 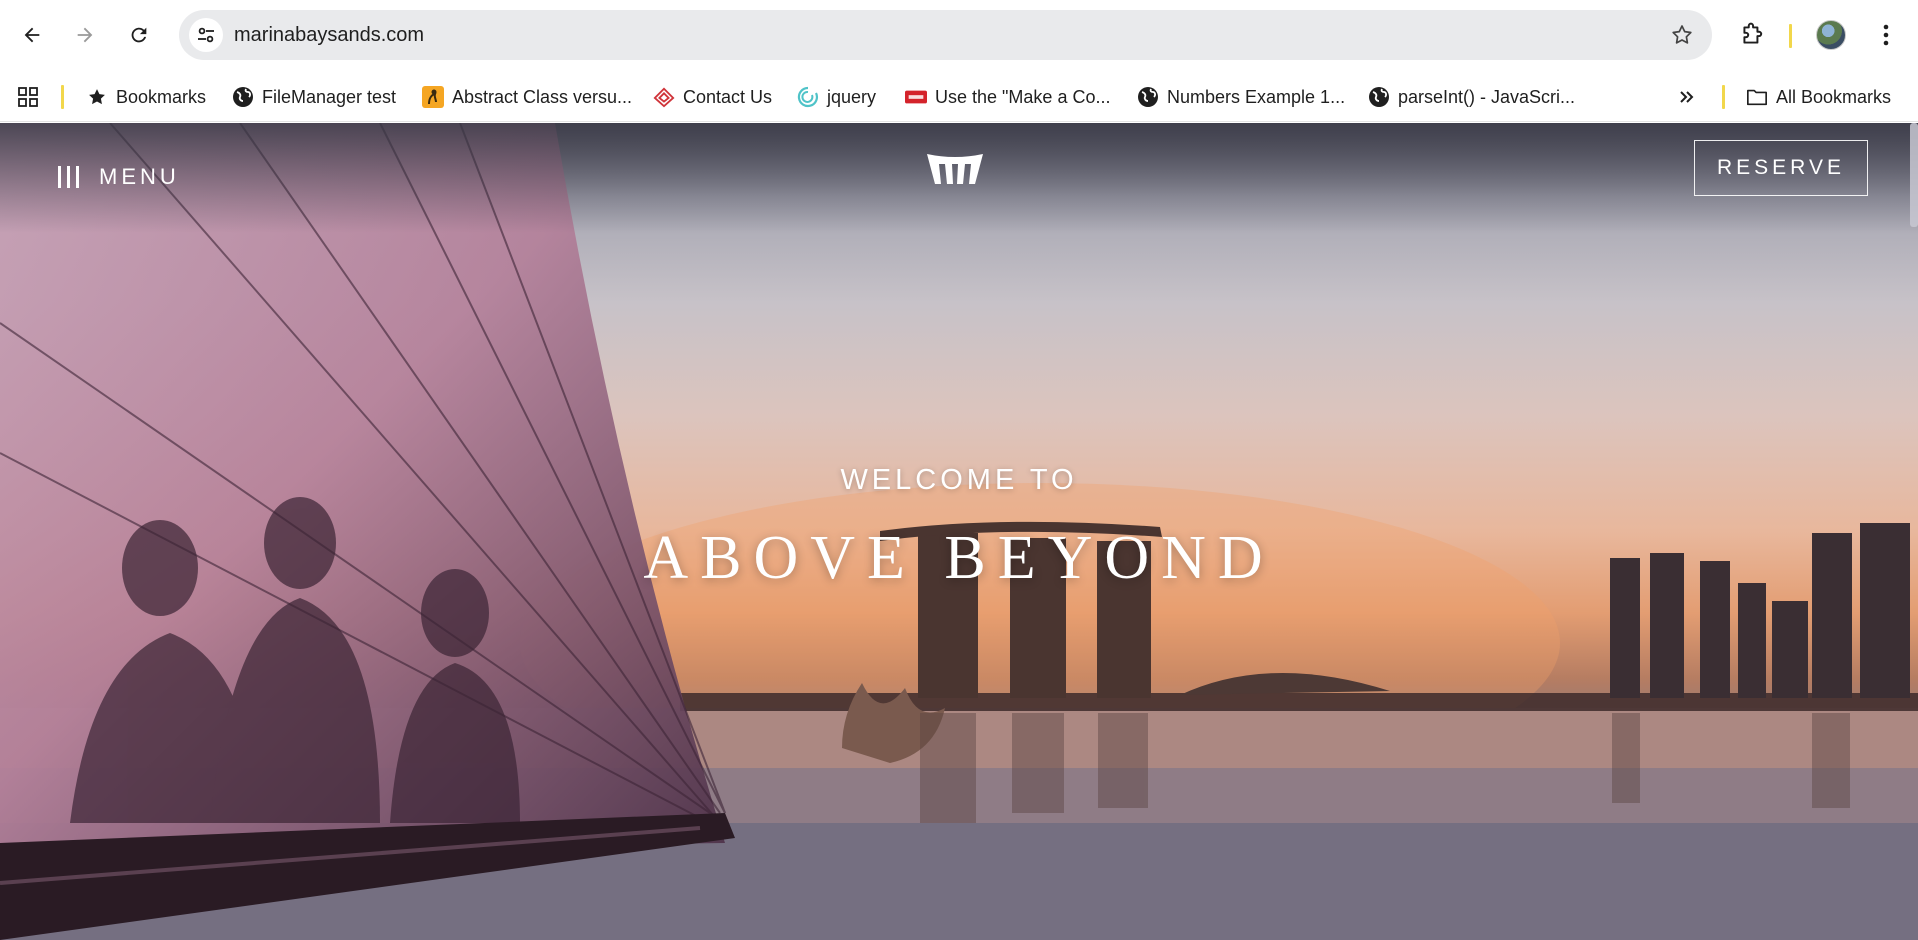 I want to click on reload-icon, so click(x=139, y=35).